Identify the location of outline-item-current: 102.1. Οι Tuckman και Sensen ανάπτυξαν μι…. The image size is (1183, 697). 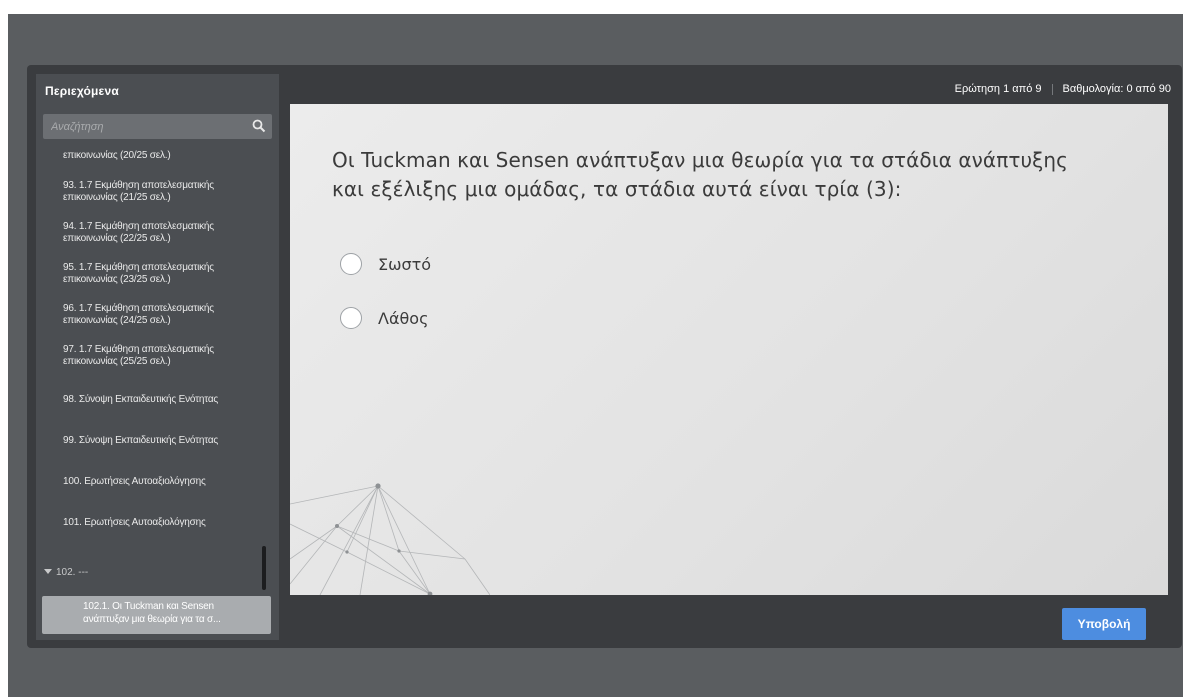
(156, 615).